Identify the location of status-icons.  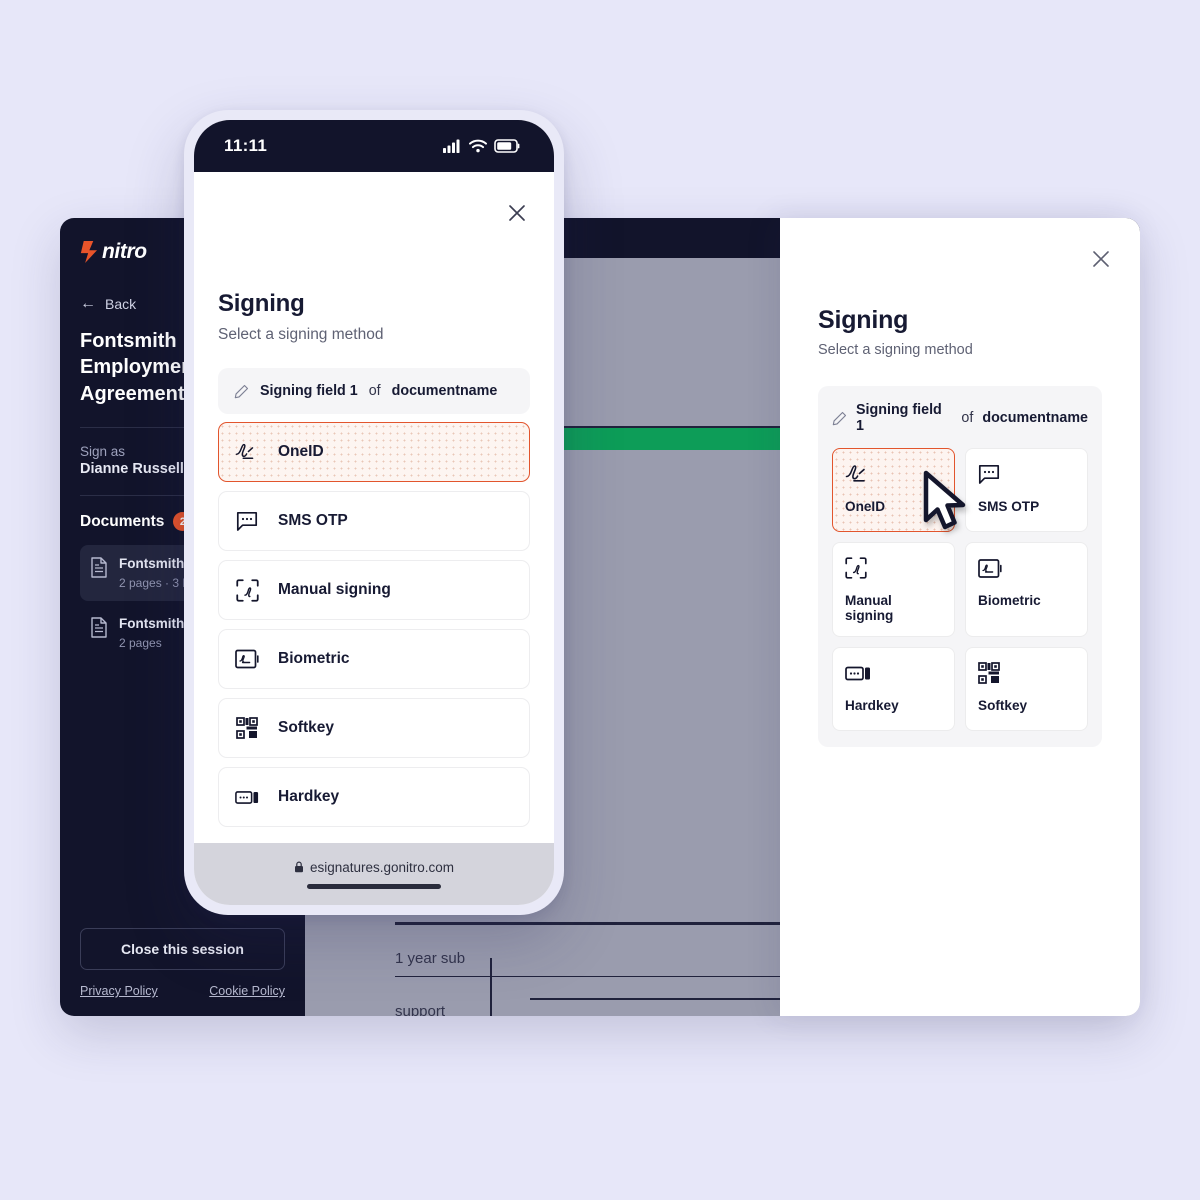
(481, 146).